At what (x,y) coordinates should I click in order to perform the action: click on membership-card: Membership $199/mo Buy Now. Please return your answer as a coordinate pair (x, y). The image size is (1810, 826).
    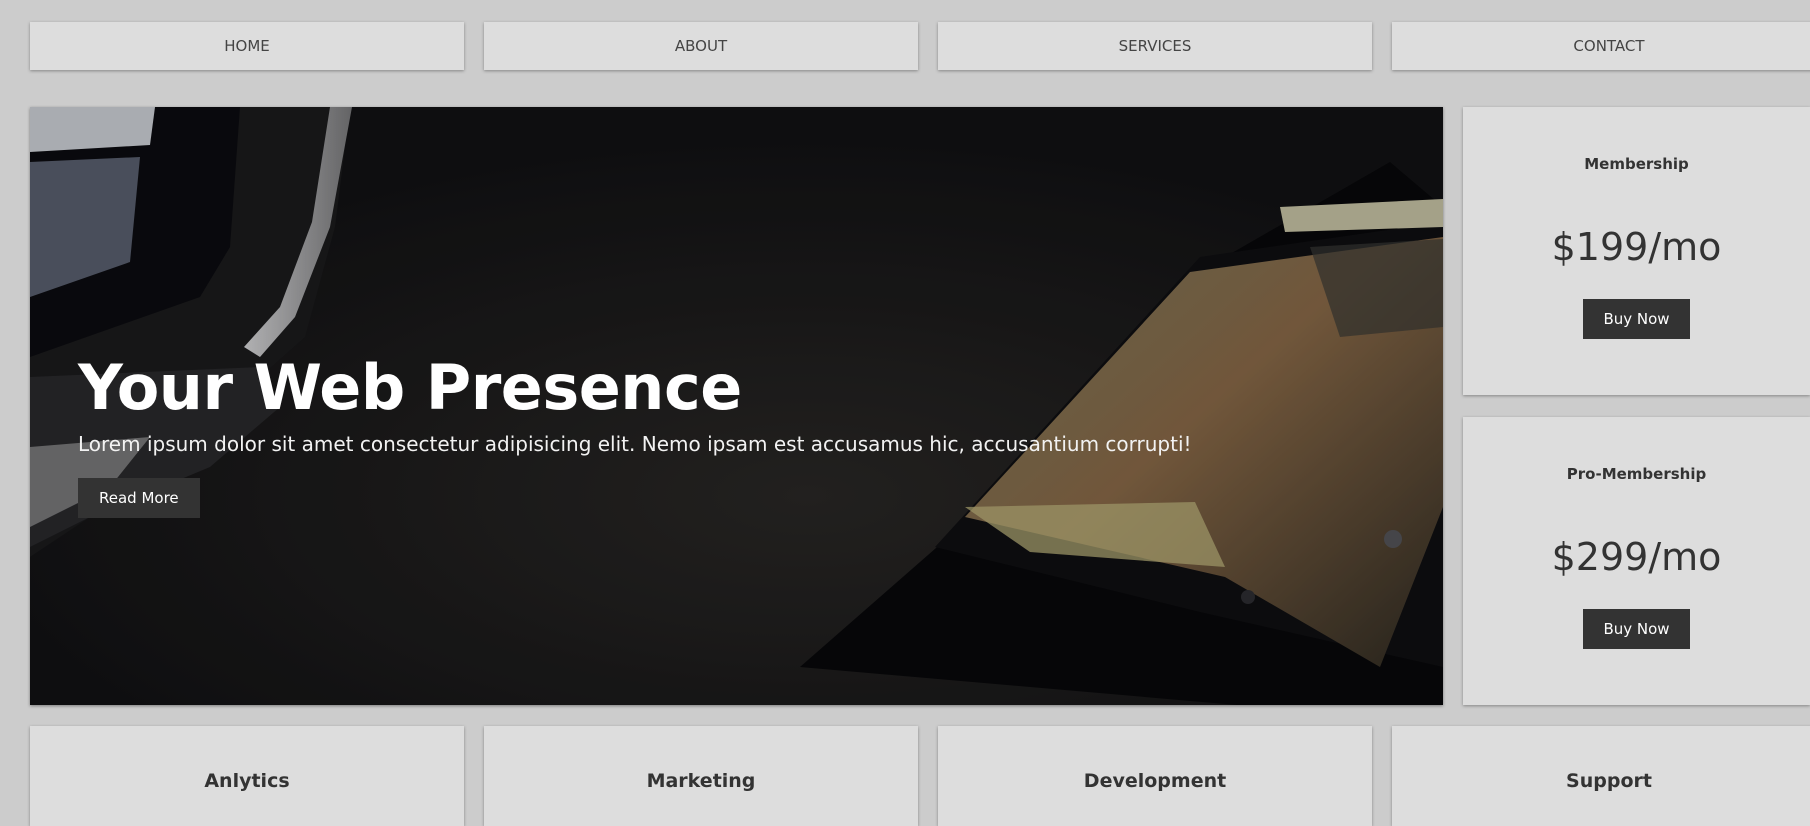
    Looking at the image, I should click on (1636, 251).